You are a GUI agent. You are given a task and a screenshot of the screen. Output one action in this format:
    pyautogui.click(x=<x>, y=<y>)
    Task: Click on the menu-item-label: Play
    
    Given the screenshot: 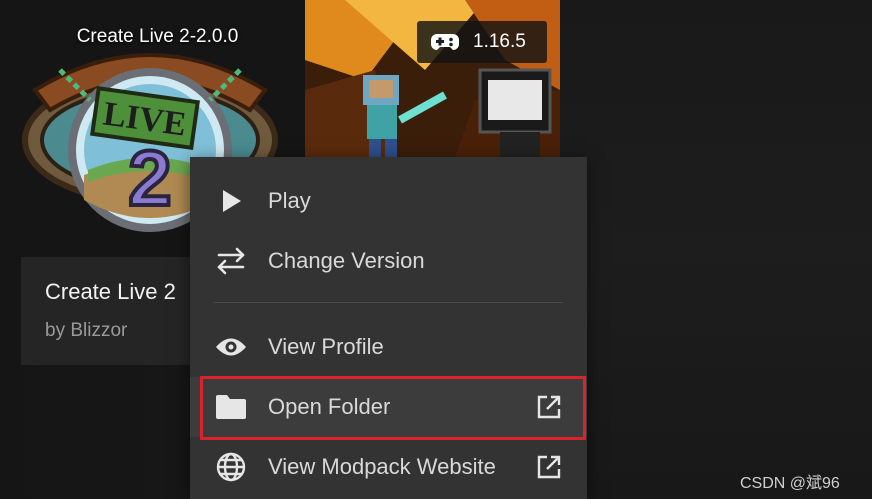 What is the action you would take?
    pyautogui.click(x=289, y=200)
    